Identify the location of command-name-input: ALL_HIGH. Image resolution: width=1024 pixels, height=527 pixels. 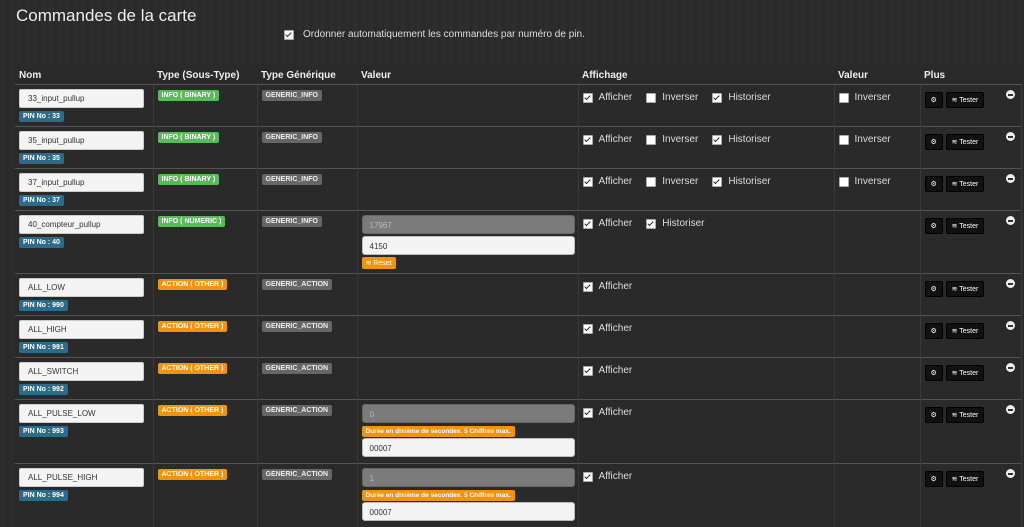
(81, 329).